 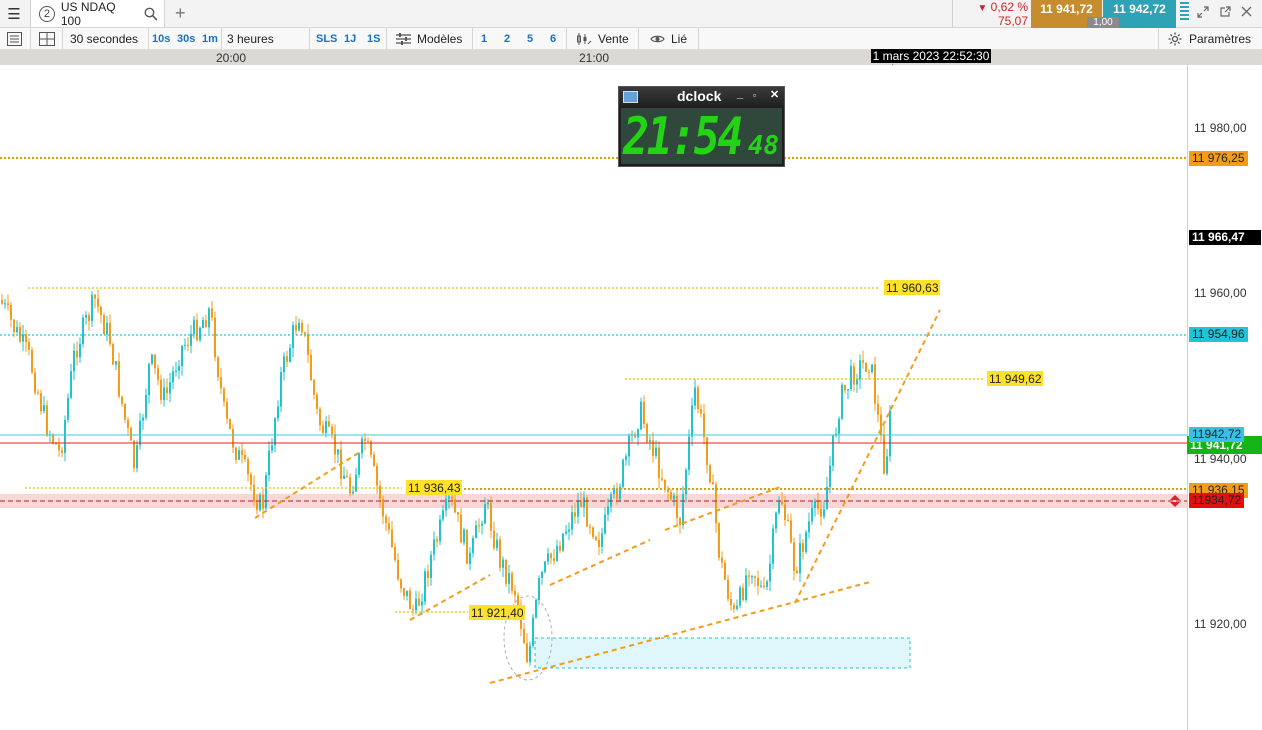 What do you see at coordinates (553, 39) in the screenshot?
I see `preset-6-button: 6` at bounding box center [553, 39].